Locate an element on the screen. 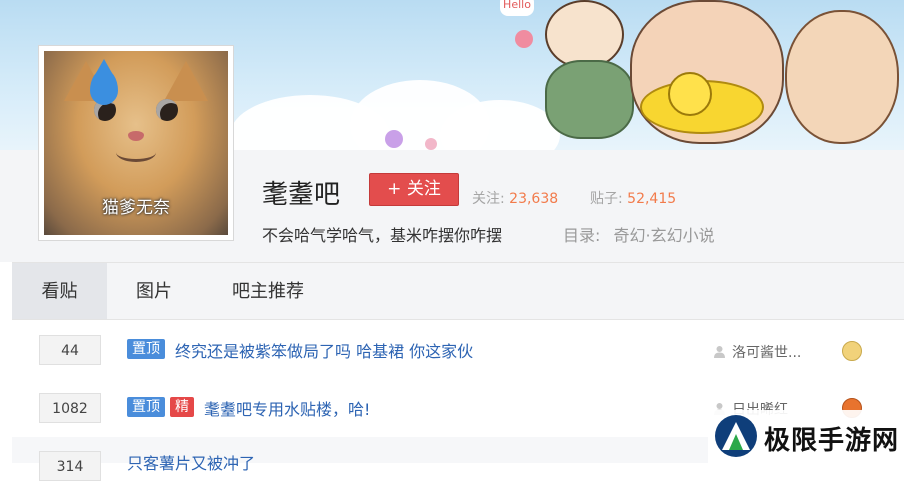 The width and height of the screenshot is (904, 482). category-label: 目录: is located at coordinates (582, 235).